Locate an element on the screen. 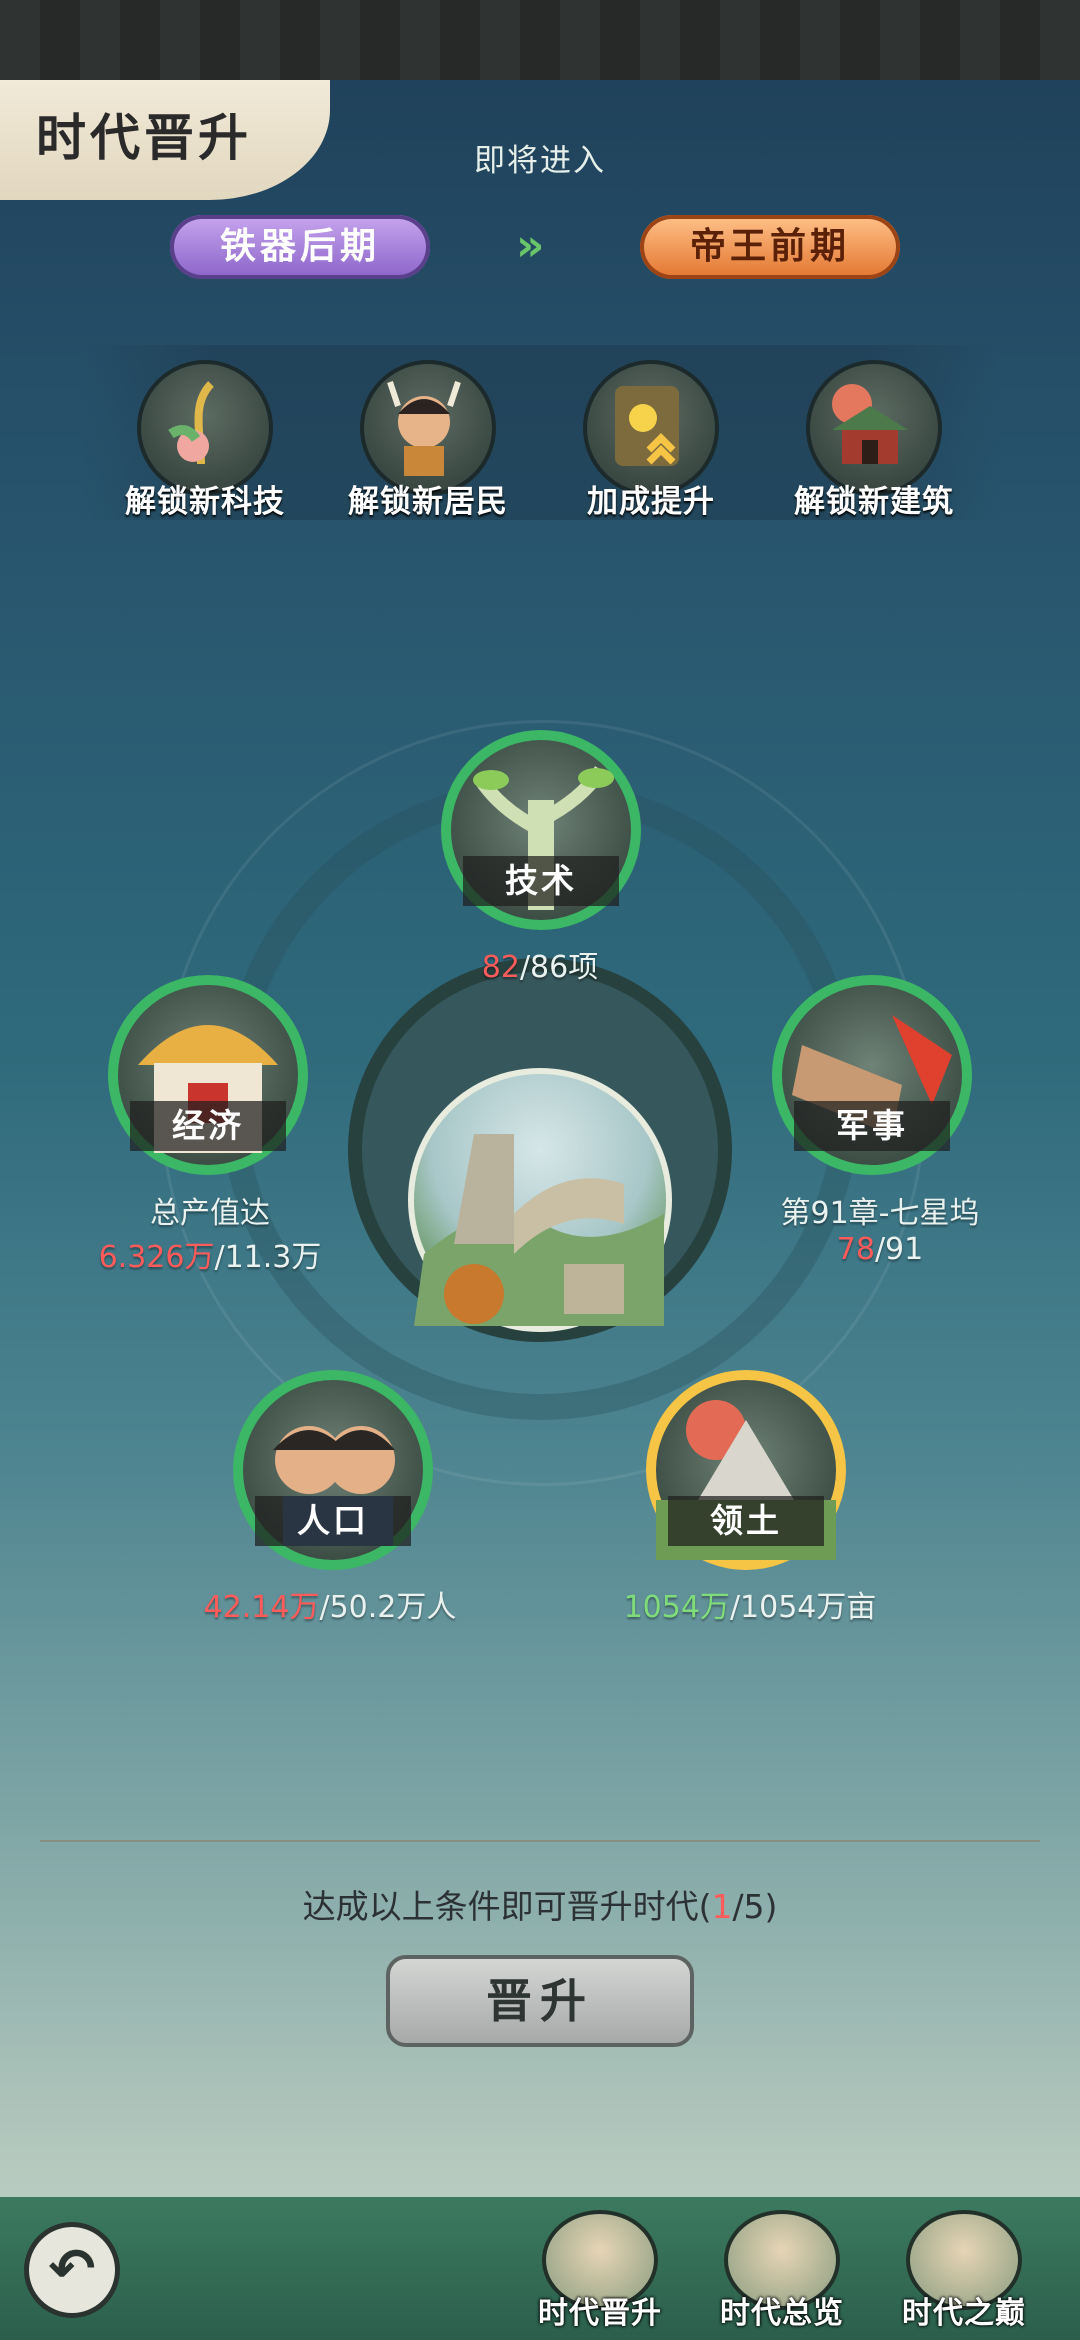 The width and height of the screenshot is (1080, 2340). great-wall-icon is located at coordinates (540, 1200).